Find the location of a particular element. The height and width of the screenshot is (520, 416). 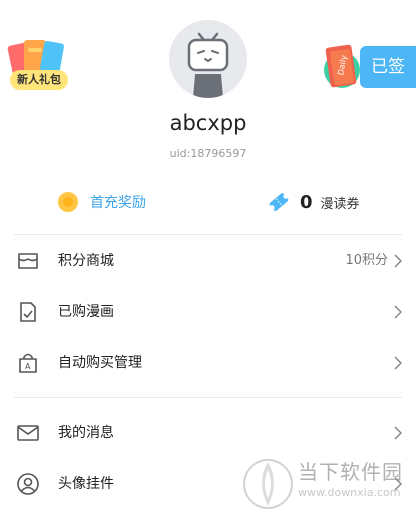

store-icon is located at coordinates (28, 261).